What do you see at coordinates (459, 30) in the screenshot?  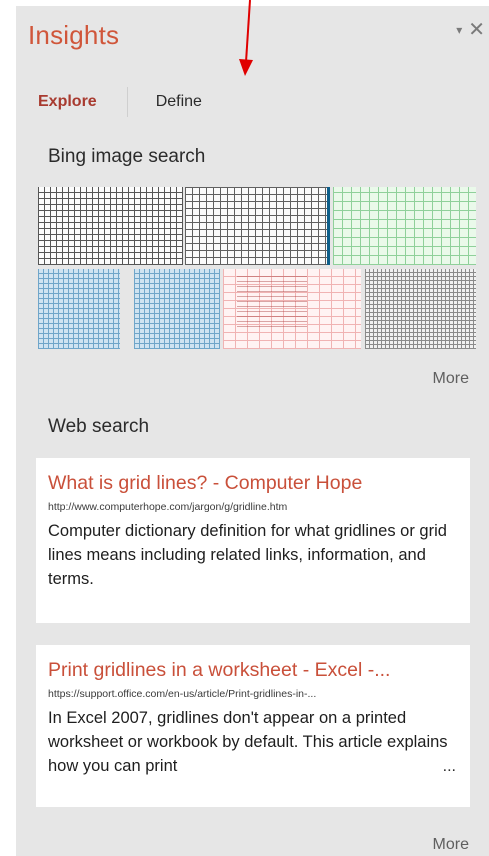 I see `triangle-down-icon: ▾` at bounding box center [459, 30].